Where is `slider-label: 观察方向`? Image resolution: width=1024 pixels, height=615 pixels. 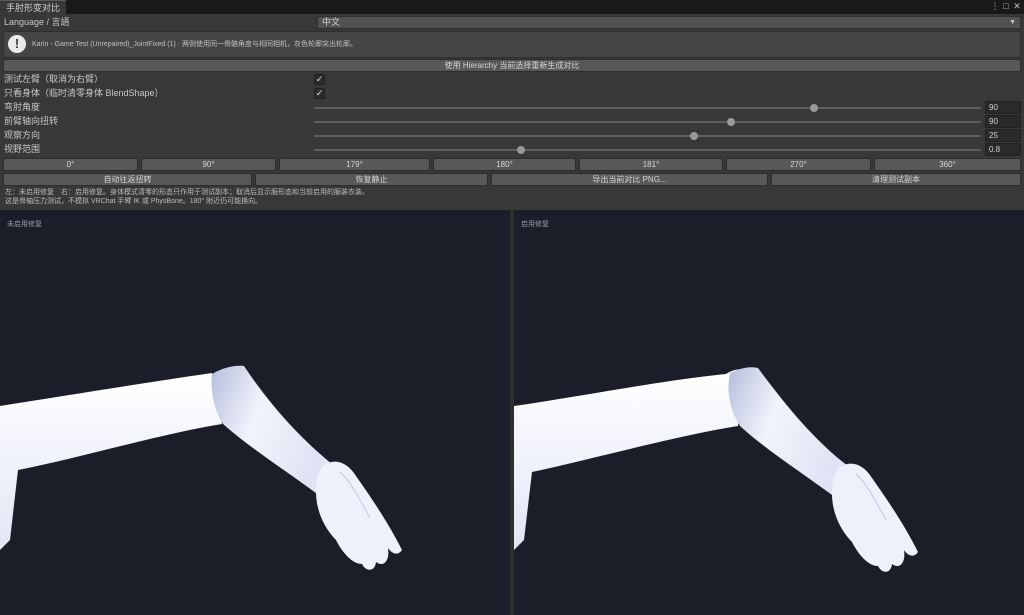 slider-label: 观察方向 is located at coordinates (22, 135).